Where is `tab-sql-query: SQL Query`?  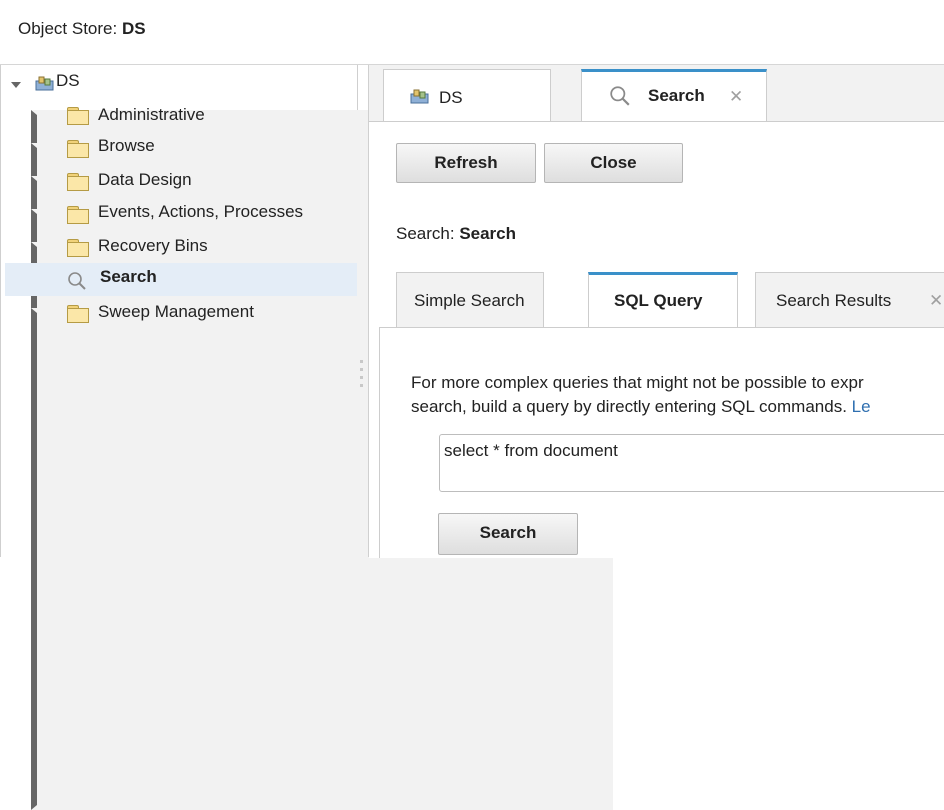 tab-sql-query: SQL Query is located at coordinates (663, 301).